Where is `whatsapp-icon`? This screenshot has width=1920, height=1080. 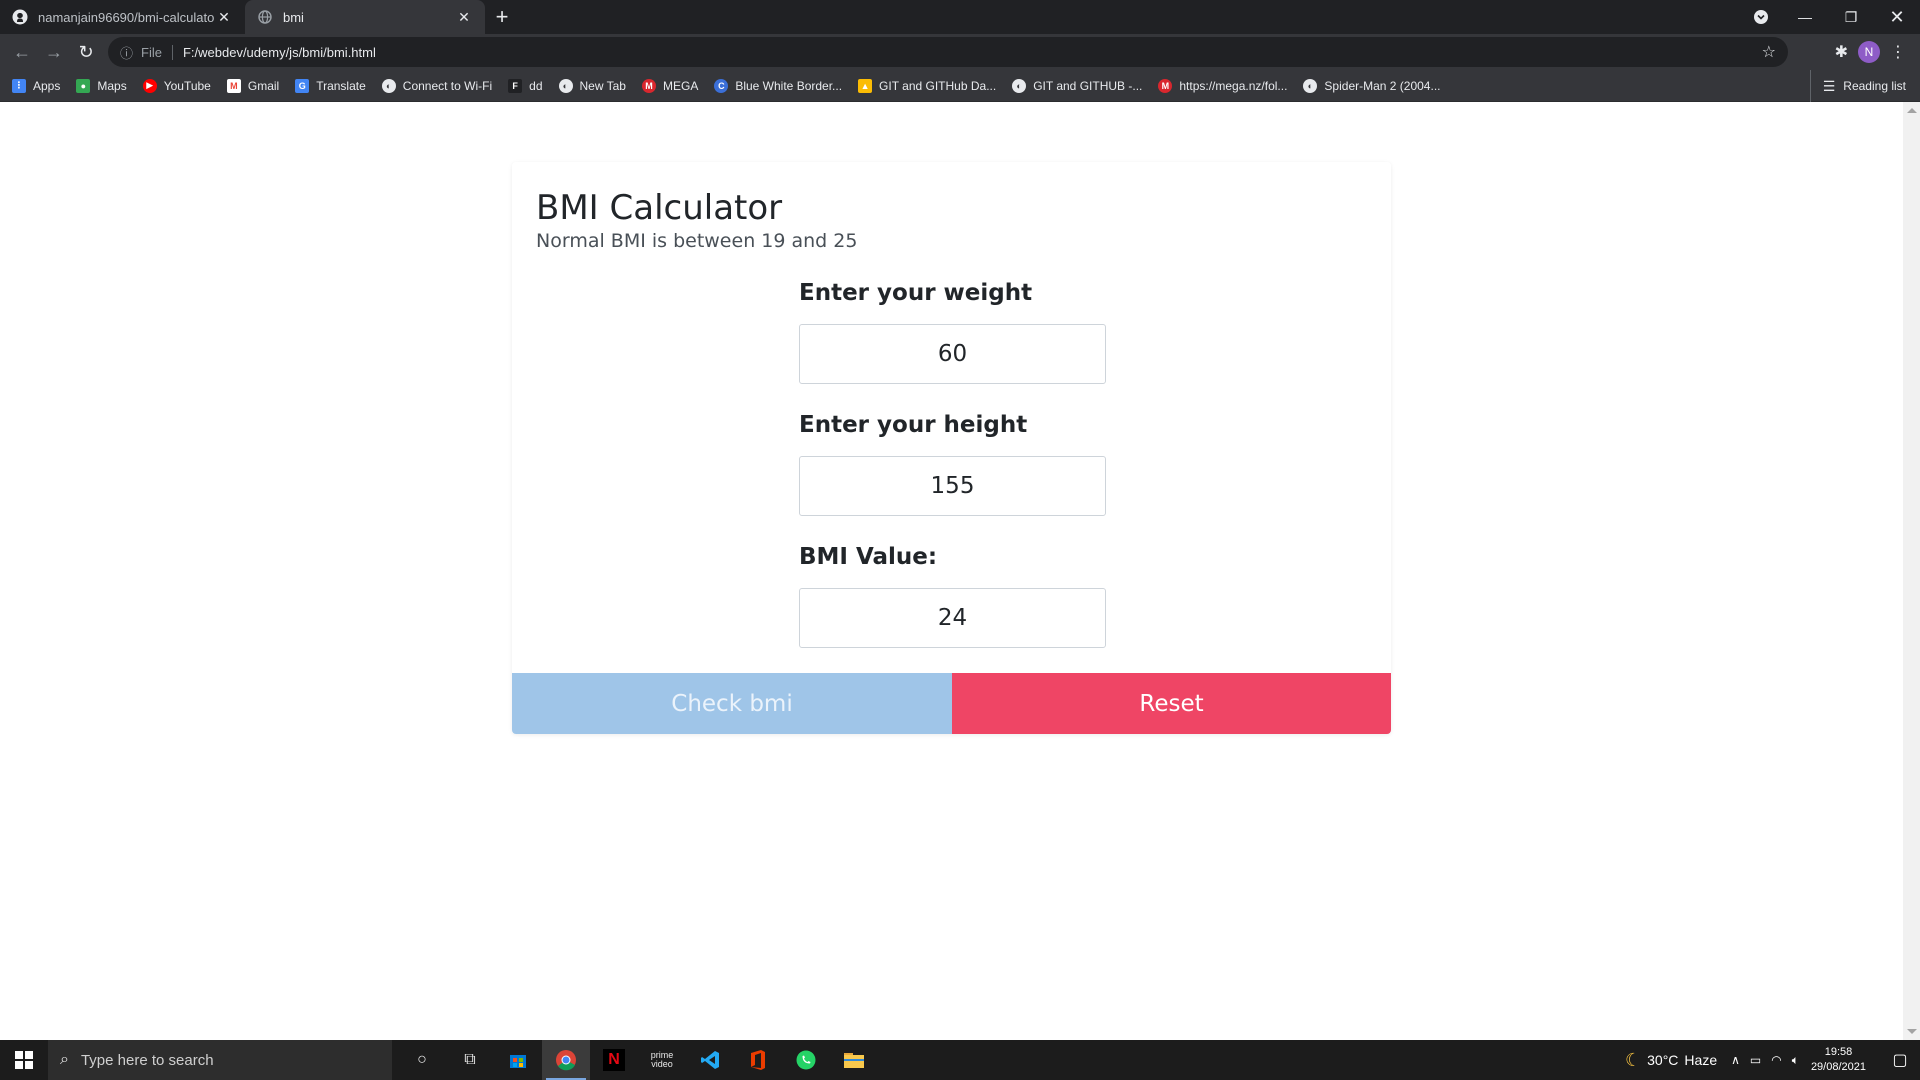
whatsapp-icon is located at coordinates (806, 1060).